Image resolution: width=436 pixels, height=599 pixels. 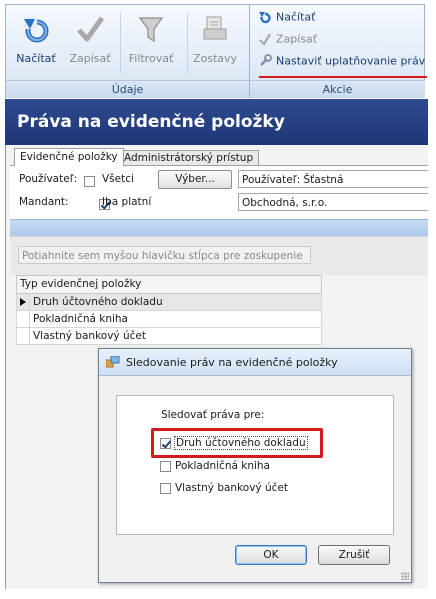 I want to click on page-title: Práva na evidenčné položky, so click(x=218, y=122).